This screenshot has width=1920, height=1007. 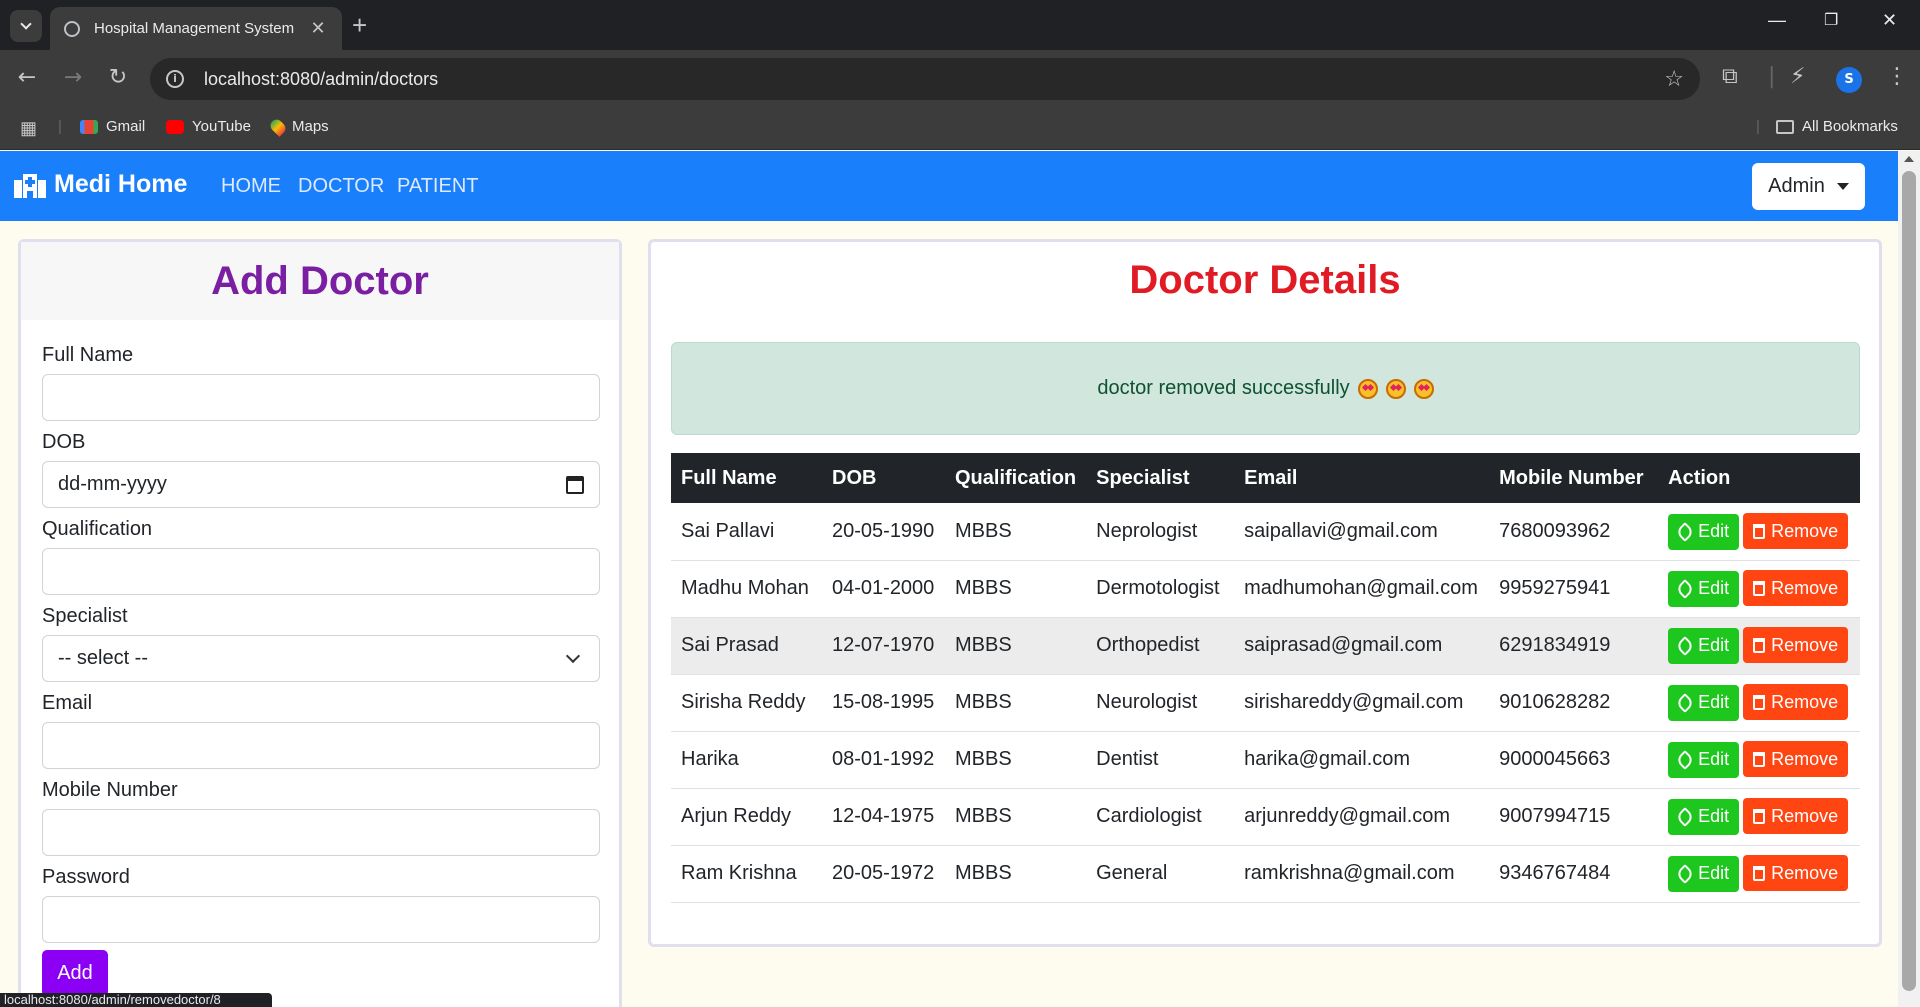 What do you see at coordinates (321, 484) in the screenshot?
I see `dob-input: dd-mm-yyyy` at bounding box center [321, 484].